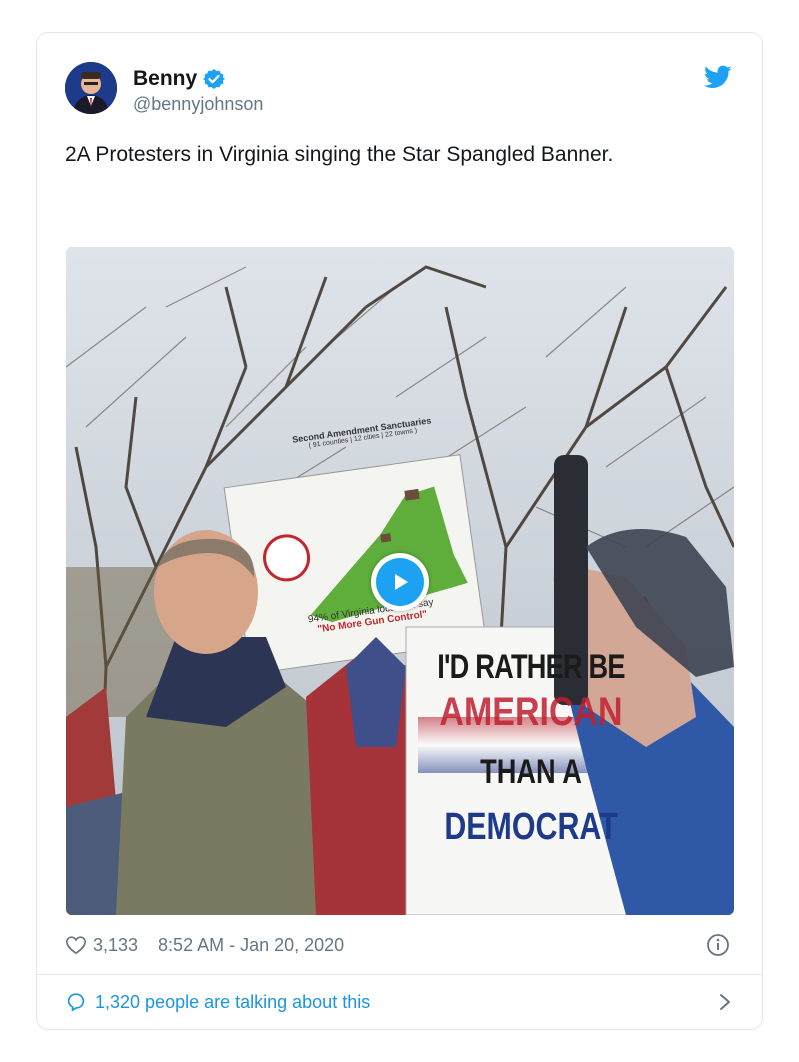 The width and height of the screenshot is (799, 1062). I want to click on divider, so click(399, 974).